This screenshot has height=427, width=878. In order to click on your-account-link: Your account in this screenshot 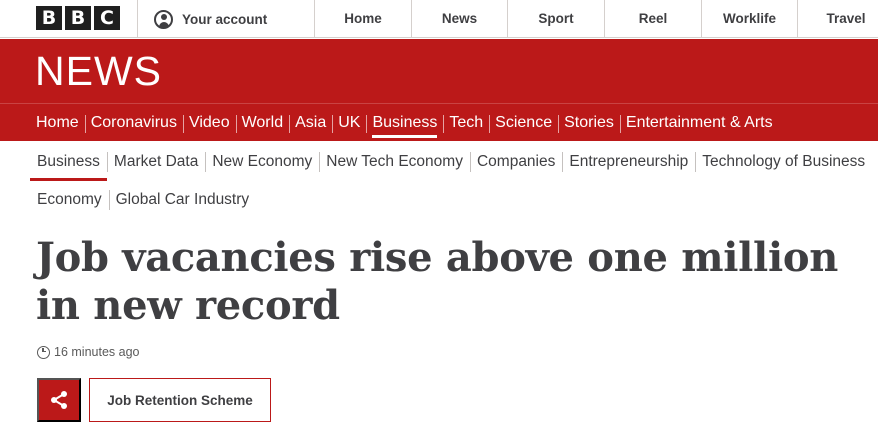, I will do `click(210, 19)`.